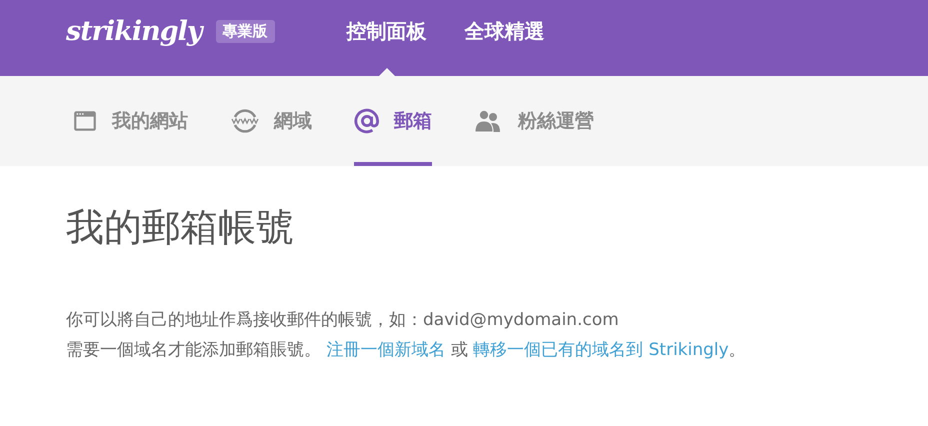  Describe the element at coordinates (367, 121) in the screenshot. I see `at-sign-icon` at that location.